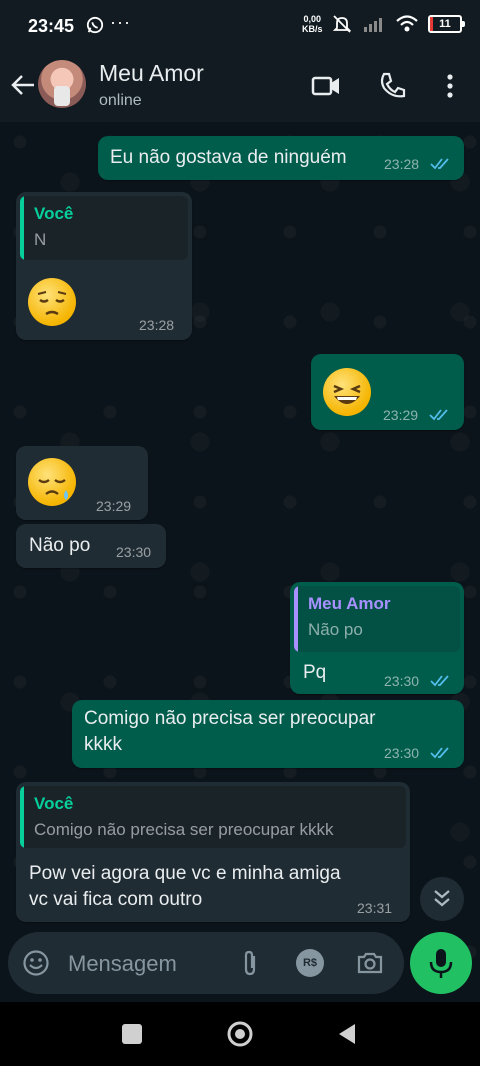 This screenshot has width=480, height=1066. What do you see at coordinates (342, 24) in the screenshot?
I see `mute-icon` at bounding box center [342, 24].